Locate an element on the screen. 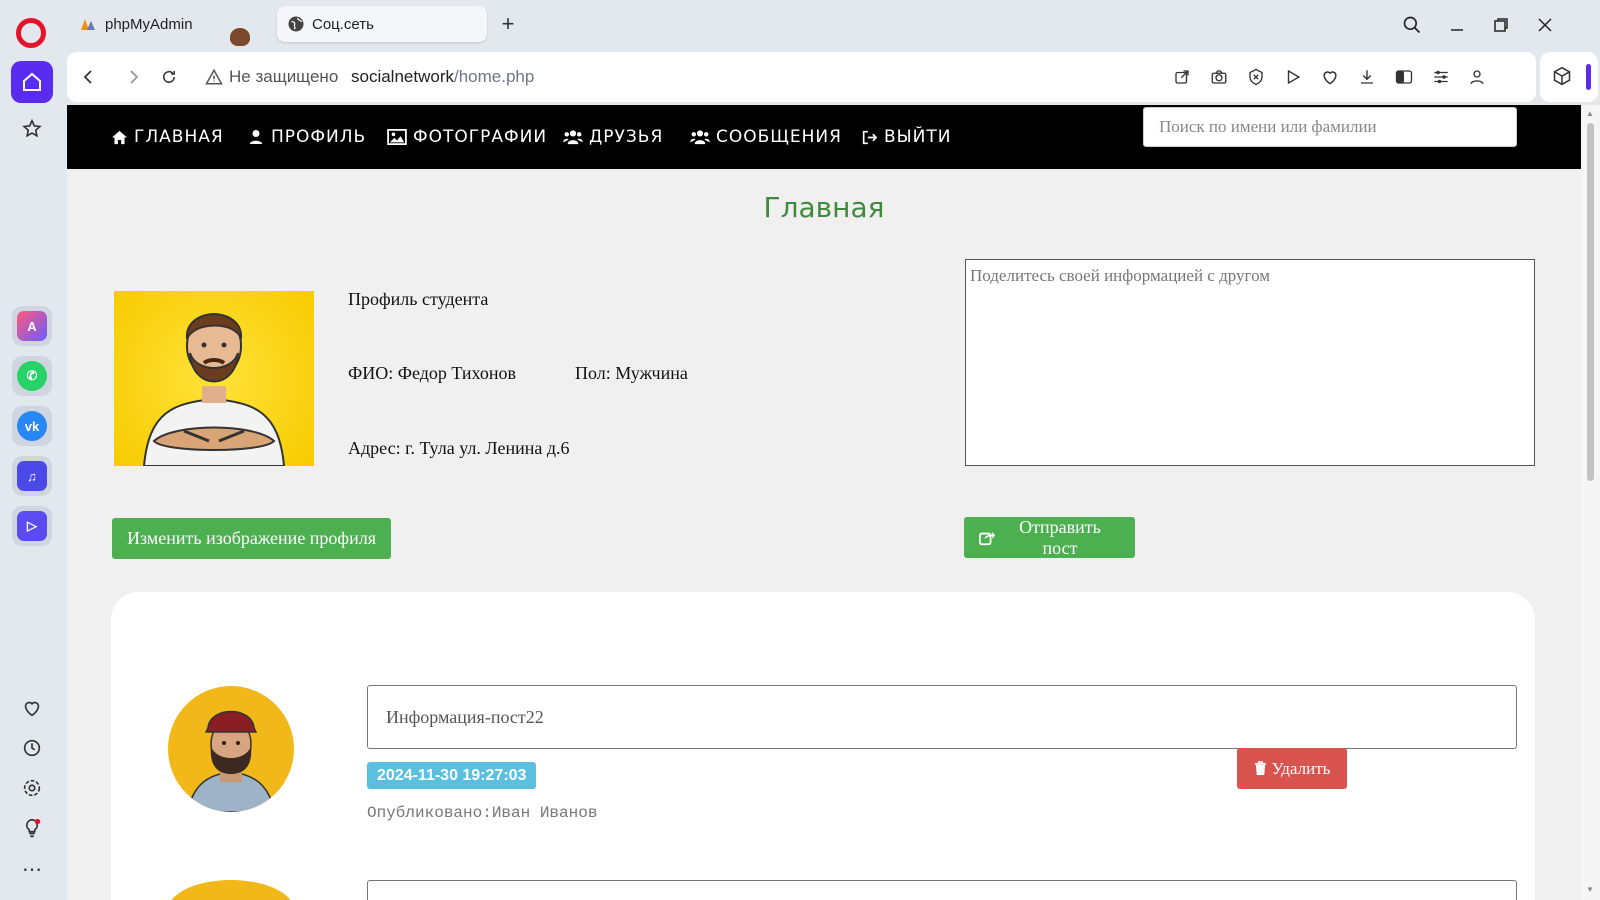 The width and height of the screenshot is (1600, 900). post-content is located at coordinates (942, 890).